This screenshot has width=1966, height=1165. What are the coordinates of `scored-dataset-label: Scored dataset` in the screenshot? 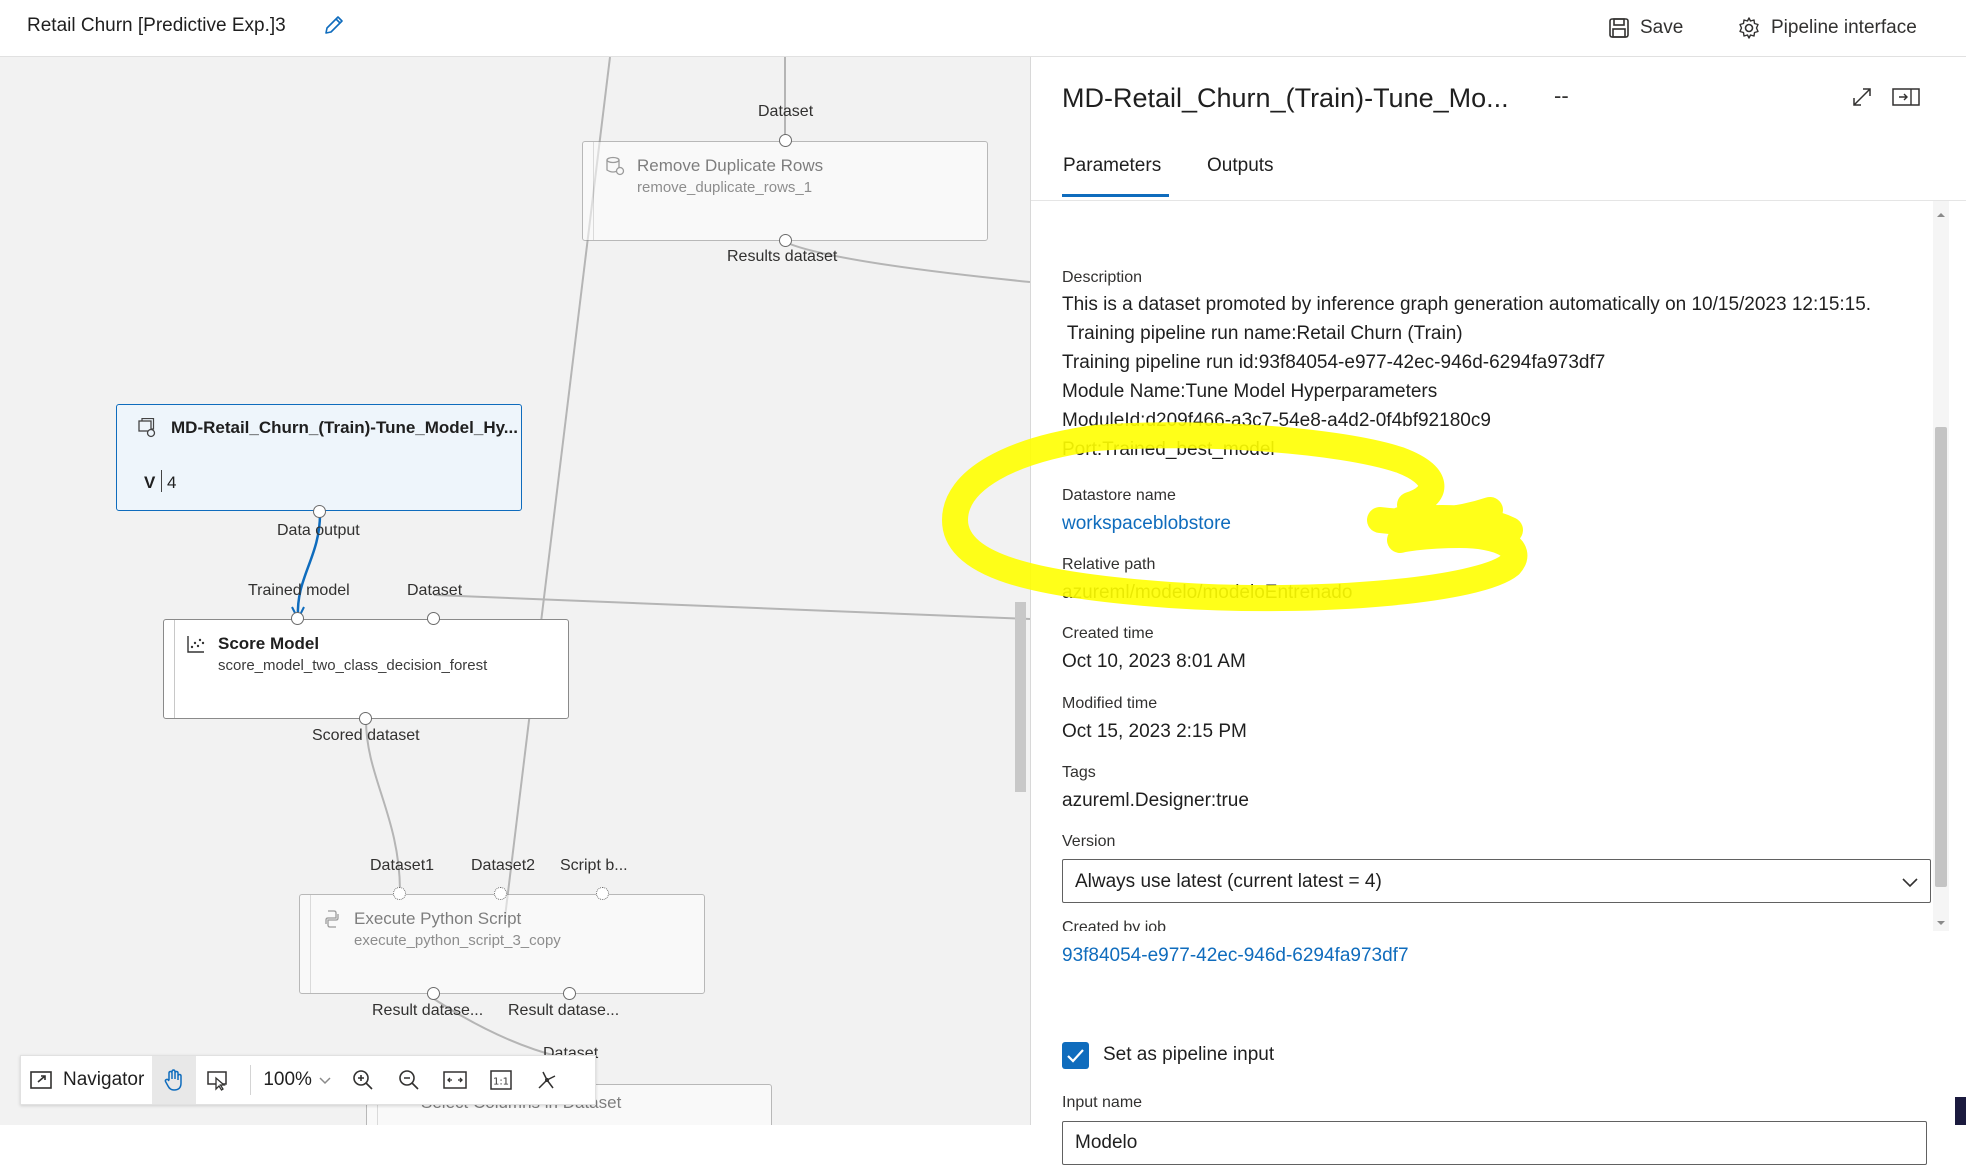 It's located at (366, 735).